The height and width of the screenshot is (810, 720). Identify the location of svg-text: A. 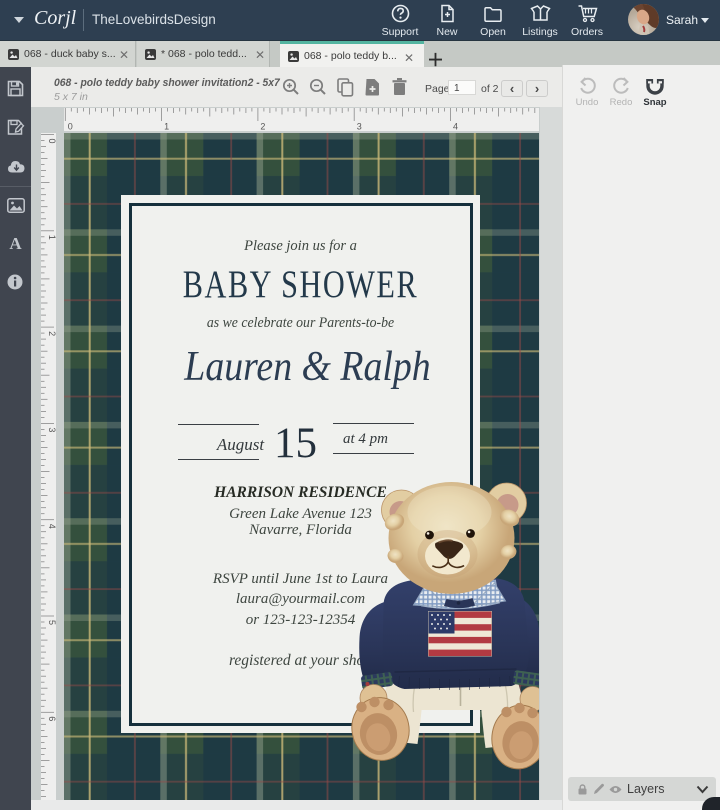
(15, 243).